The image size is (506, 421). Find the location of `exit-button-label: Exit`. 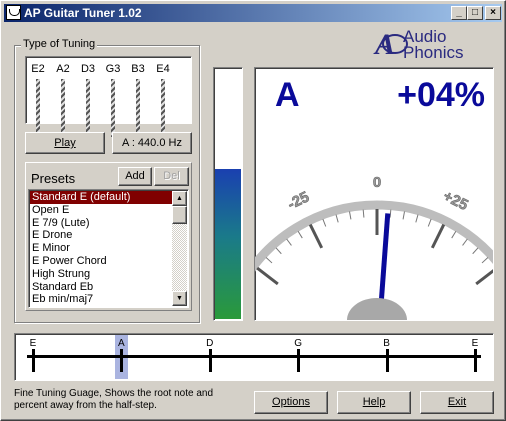

exit-button-label: Exit is located at coordinates (457, 402).